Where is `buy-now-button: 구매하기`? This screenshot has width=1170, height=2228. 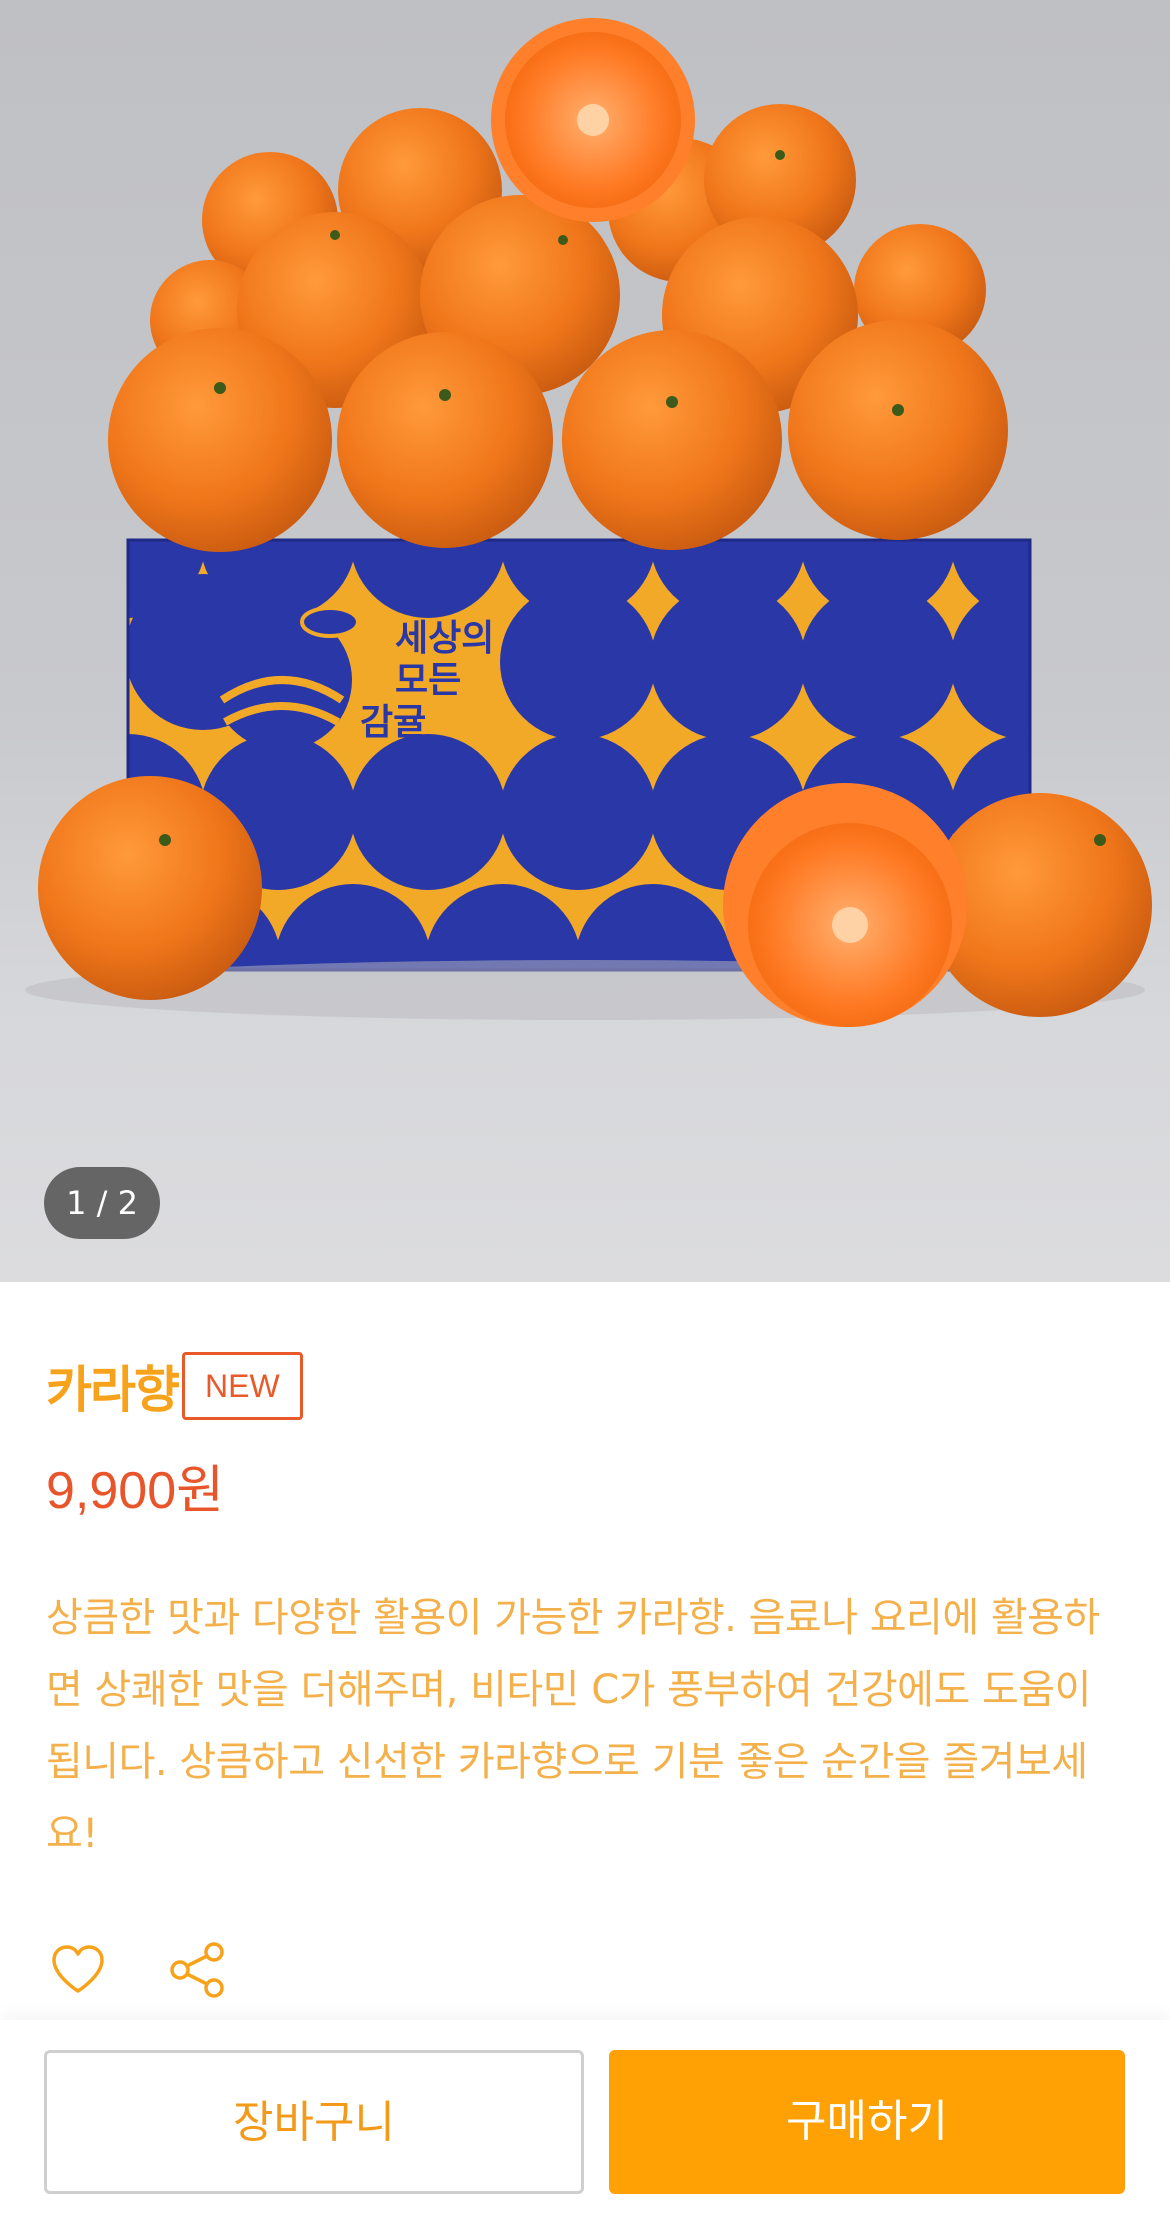 buy-now-button: 구매하기 is located at coordinates (867, 2122).